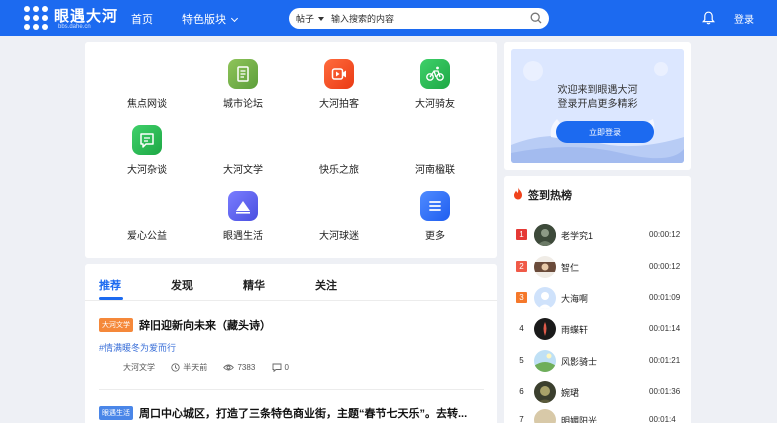  I want to click on post-views: 7383, so click(239, 367).